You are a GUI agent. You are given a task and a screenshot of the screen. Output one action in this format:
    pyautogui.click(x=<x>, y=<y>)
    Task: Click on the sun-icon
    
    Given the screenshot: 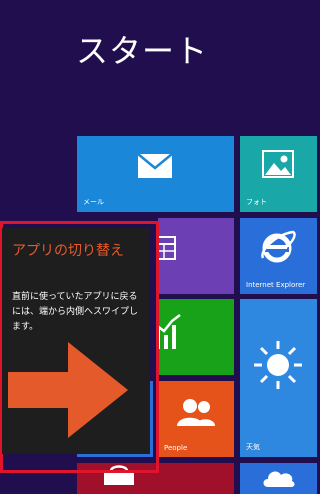 What is the action you would take?
    pyautogui.click(x=278, y=365)
    